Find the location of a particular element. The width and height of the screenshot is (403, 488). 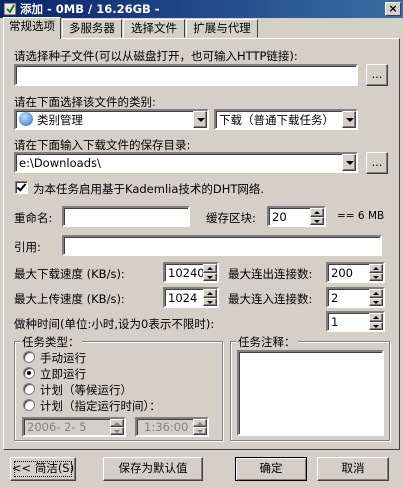

schedule-date-picker: 2006- 2- 5 is located at coordinates (74, 427).